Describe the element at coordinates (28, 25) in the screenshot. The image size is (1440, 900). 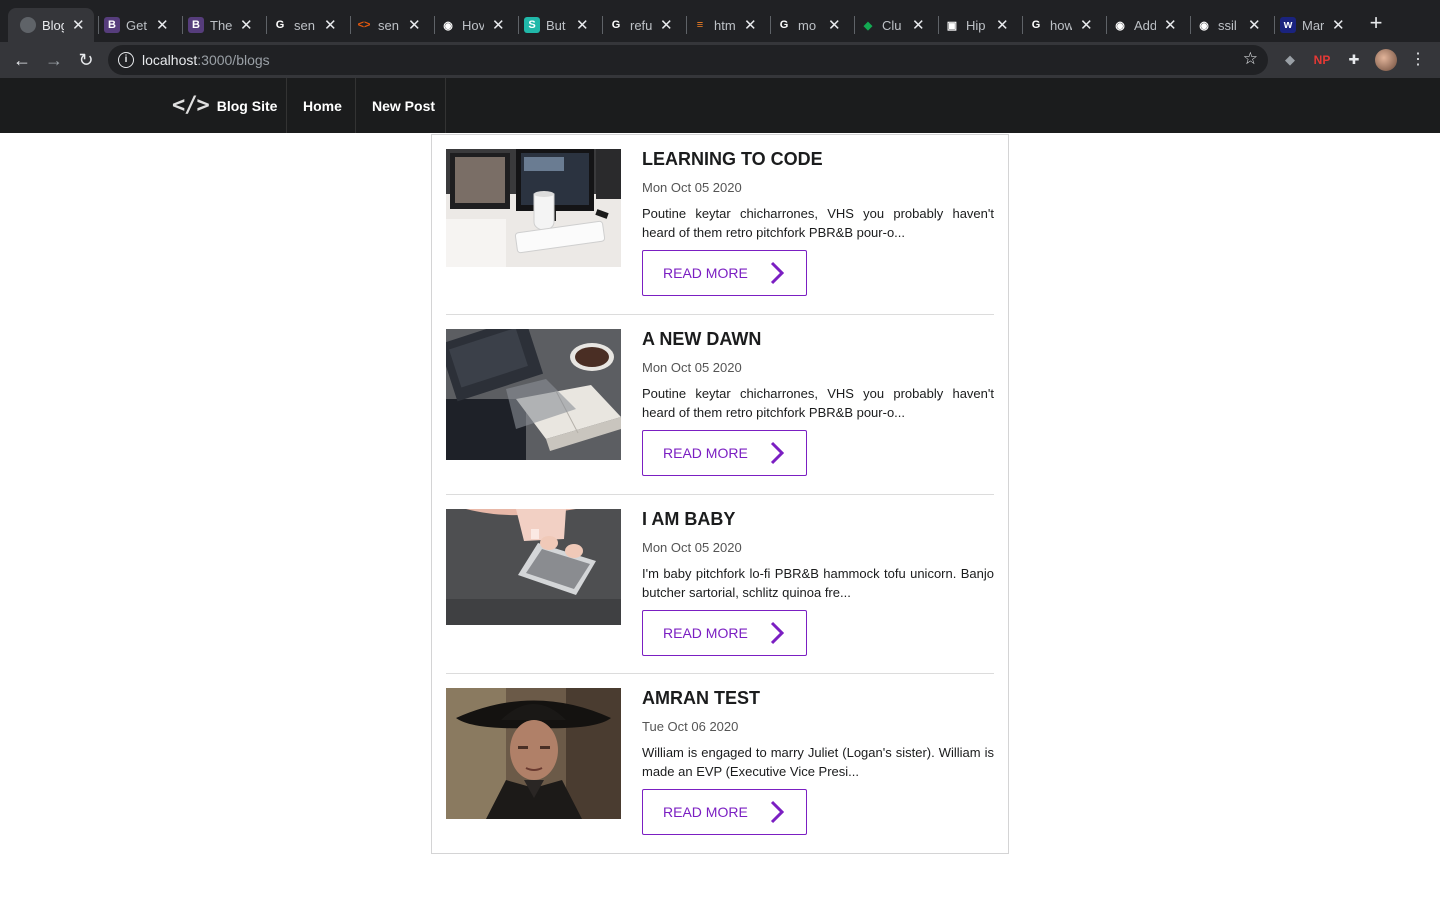
I see `globe-icon` at that location.